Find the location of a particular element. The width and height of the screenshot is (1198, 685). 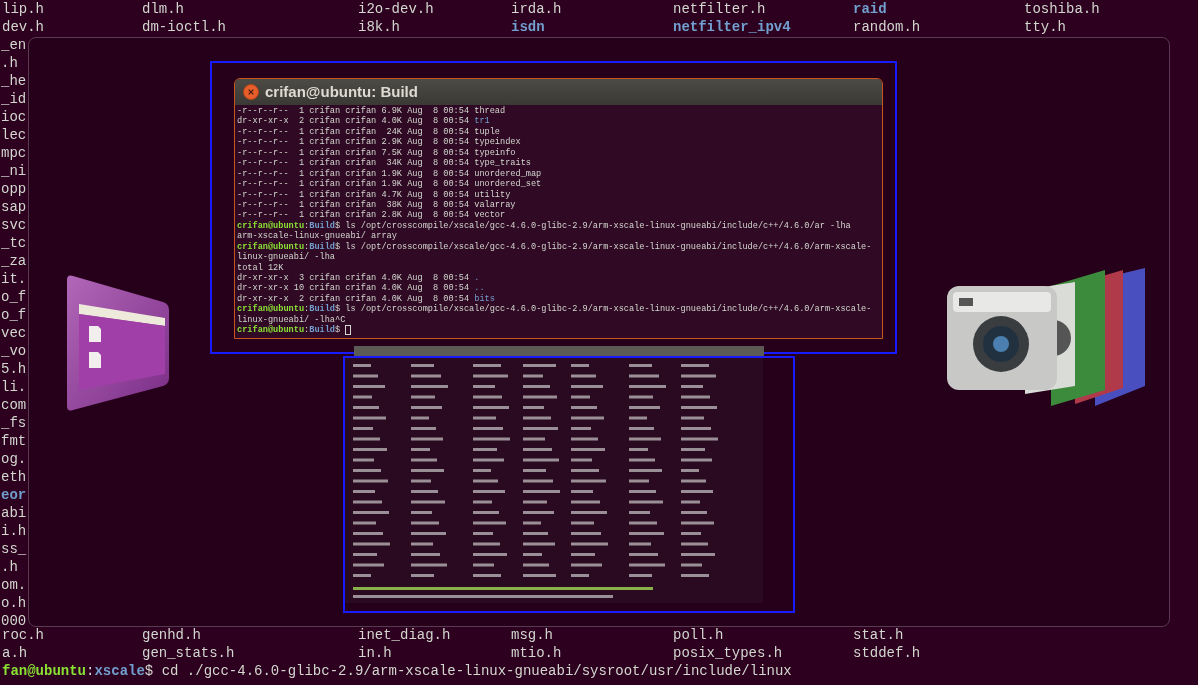

file-name: stddef.h is located at coordinates (887, 653).